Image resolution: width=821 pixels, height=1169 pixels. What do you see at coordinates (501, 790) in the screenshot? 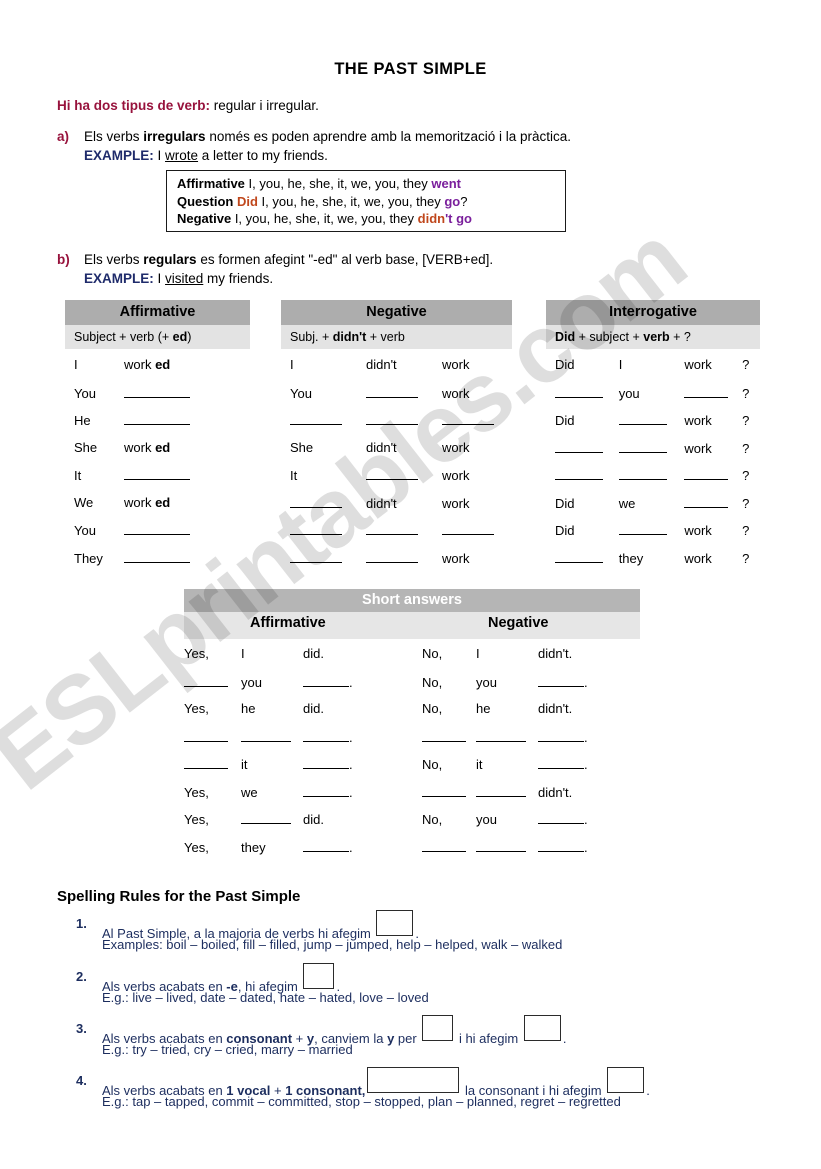
I see `short-answer-neg-subject-5-blank` at bounding box center [501, 790].